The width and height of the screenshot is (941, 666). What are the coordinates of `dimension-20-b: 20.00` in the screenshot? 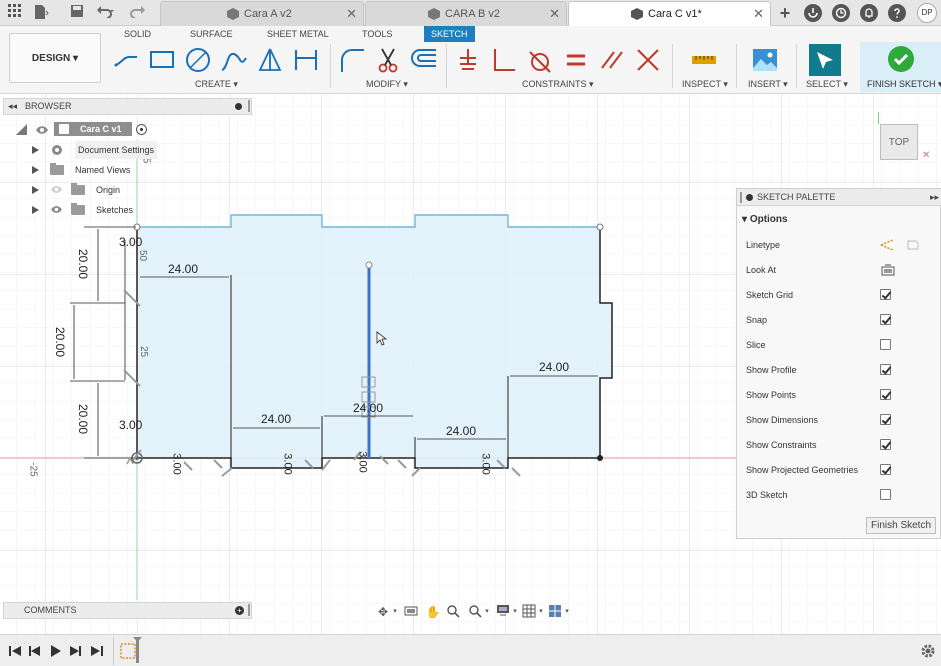 It's located at (60, 342).